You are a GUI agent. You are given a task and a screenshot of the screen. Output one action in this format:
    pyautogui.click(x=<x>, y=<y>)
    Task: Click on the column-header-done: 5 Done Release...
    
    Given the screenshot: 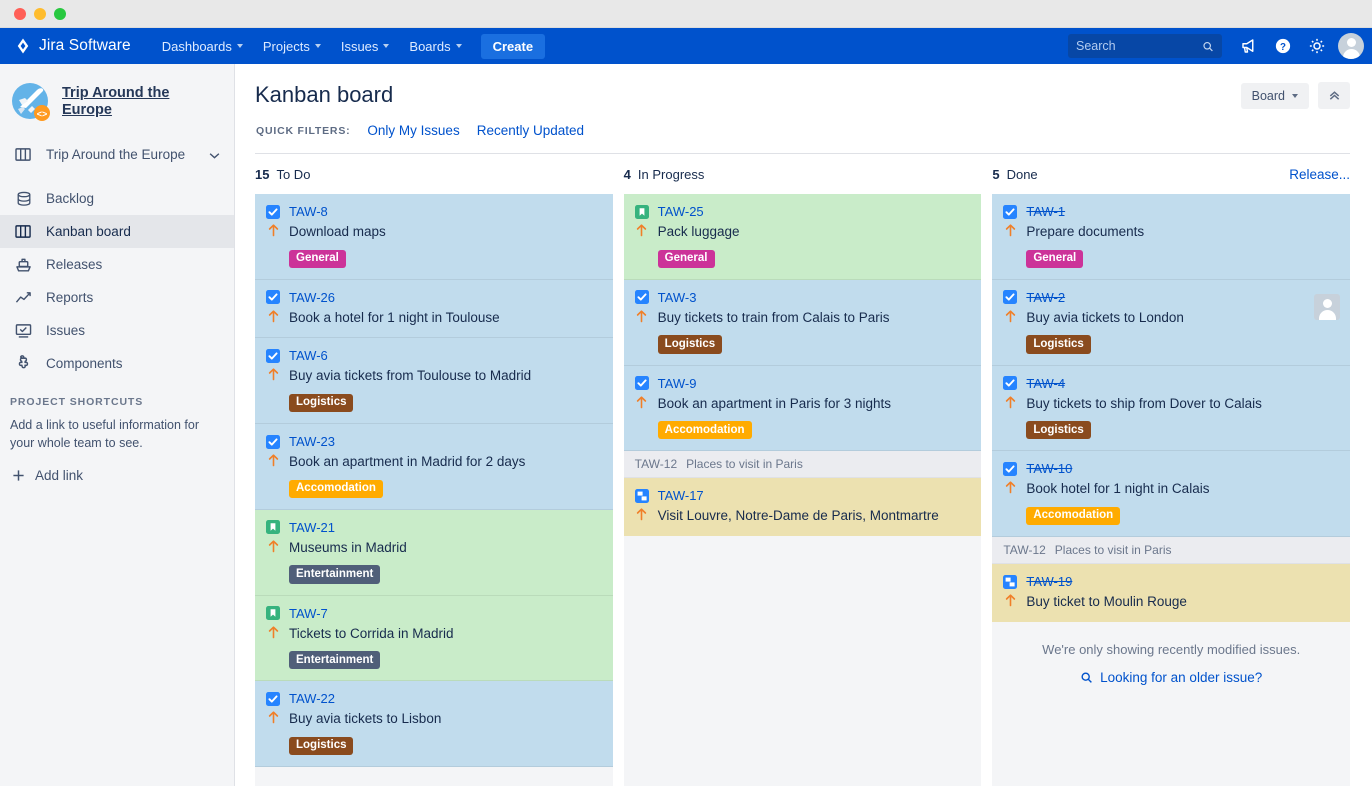 What is the action you would take?
    pyautogui.click(x=1171, y=174)
    